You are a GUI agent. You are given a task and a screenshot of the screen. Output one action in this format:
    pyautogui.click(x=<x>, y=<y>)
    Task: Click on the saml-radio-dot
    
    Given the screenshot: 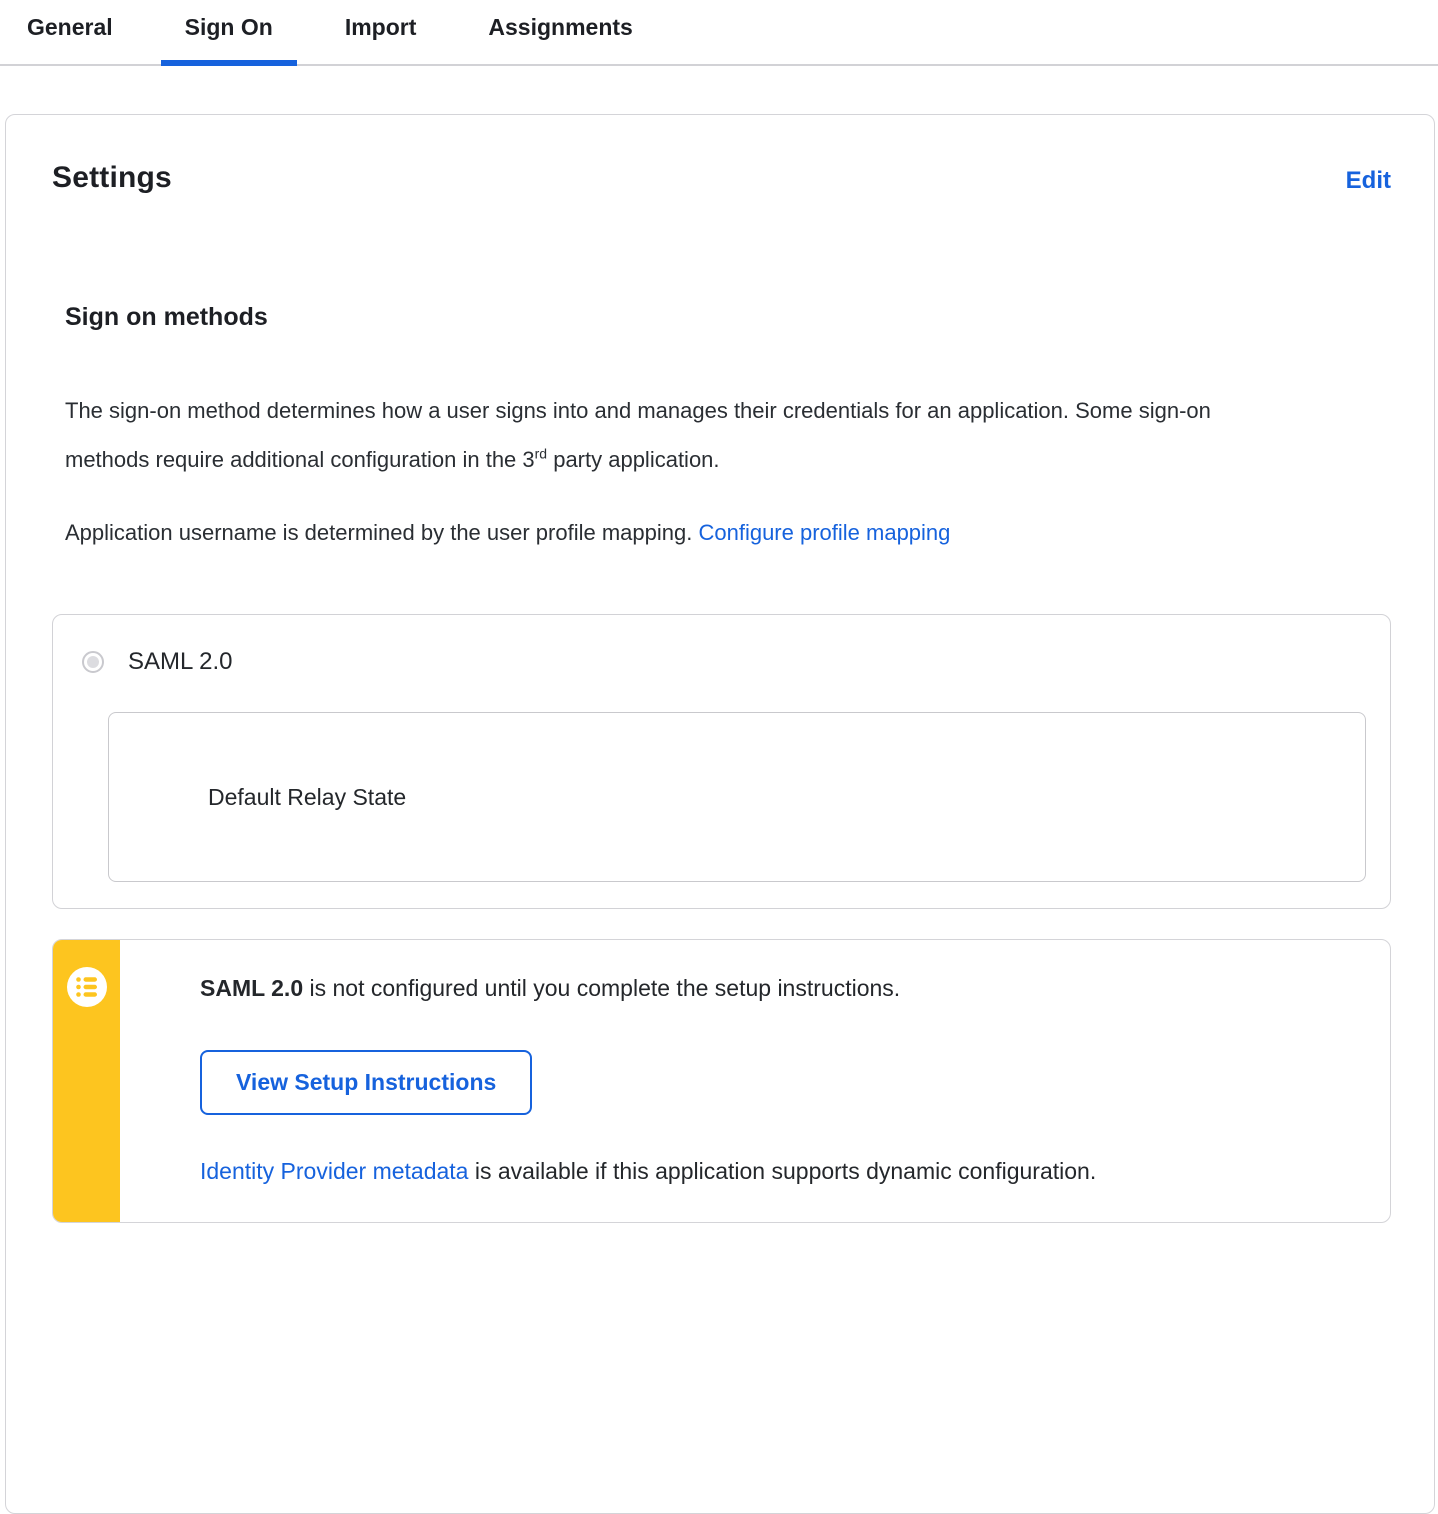 What is the action you would take?
    pyautogui.click(x=93, y=662)
    